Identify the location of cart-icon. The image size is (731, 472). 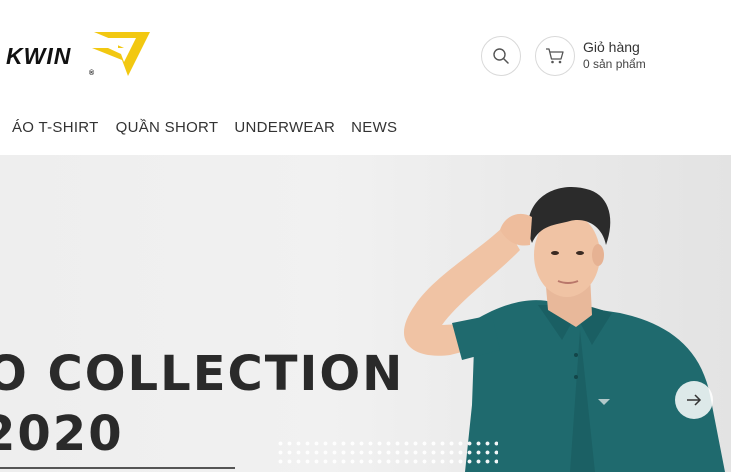
(555, 56).